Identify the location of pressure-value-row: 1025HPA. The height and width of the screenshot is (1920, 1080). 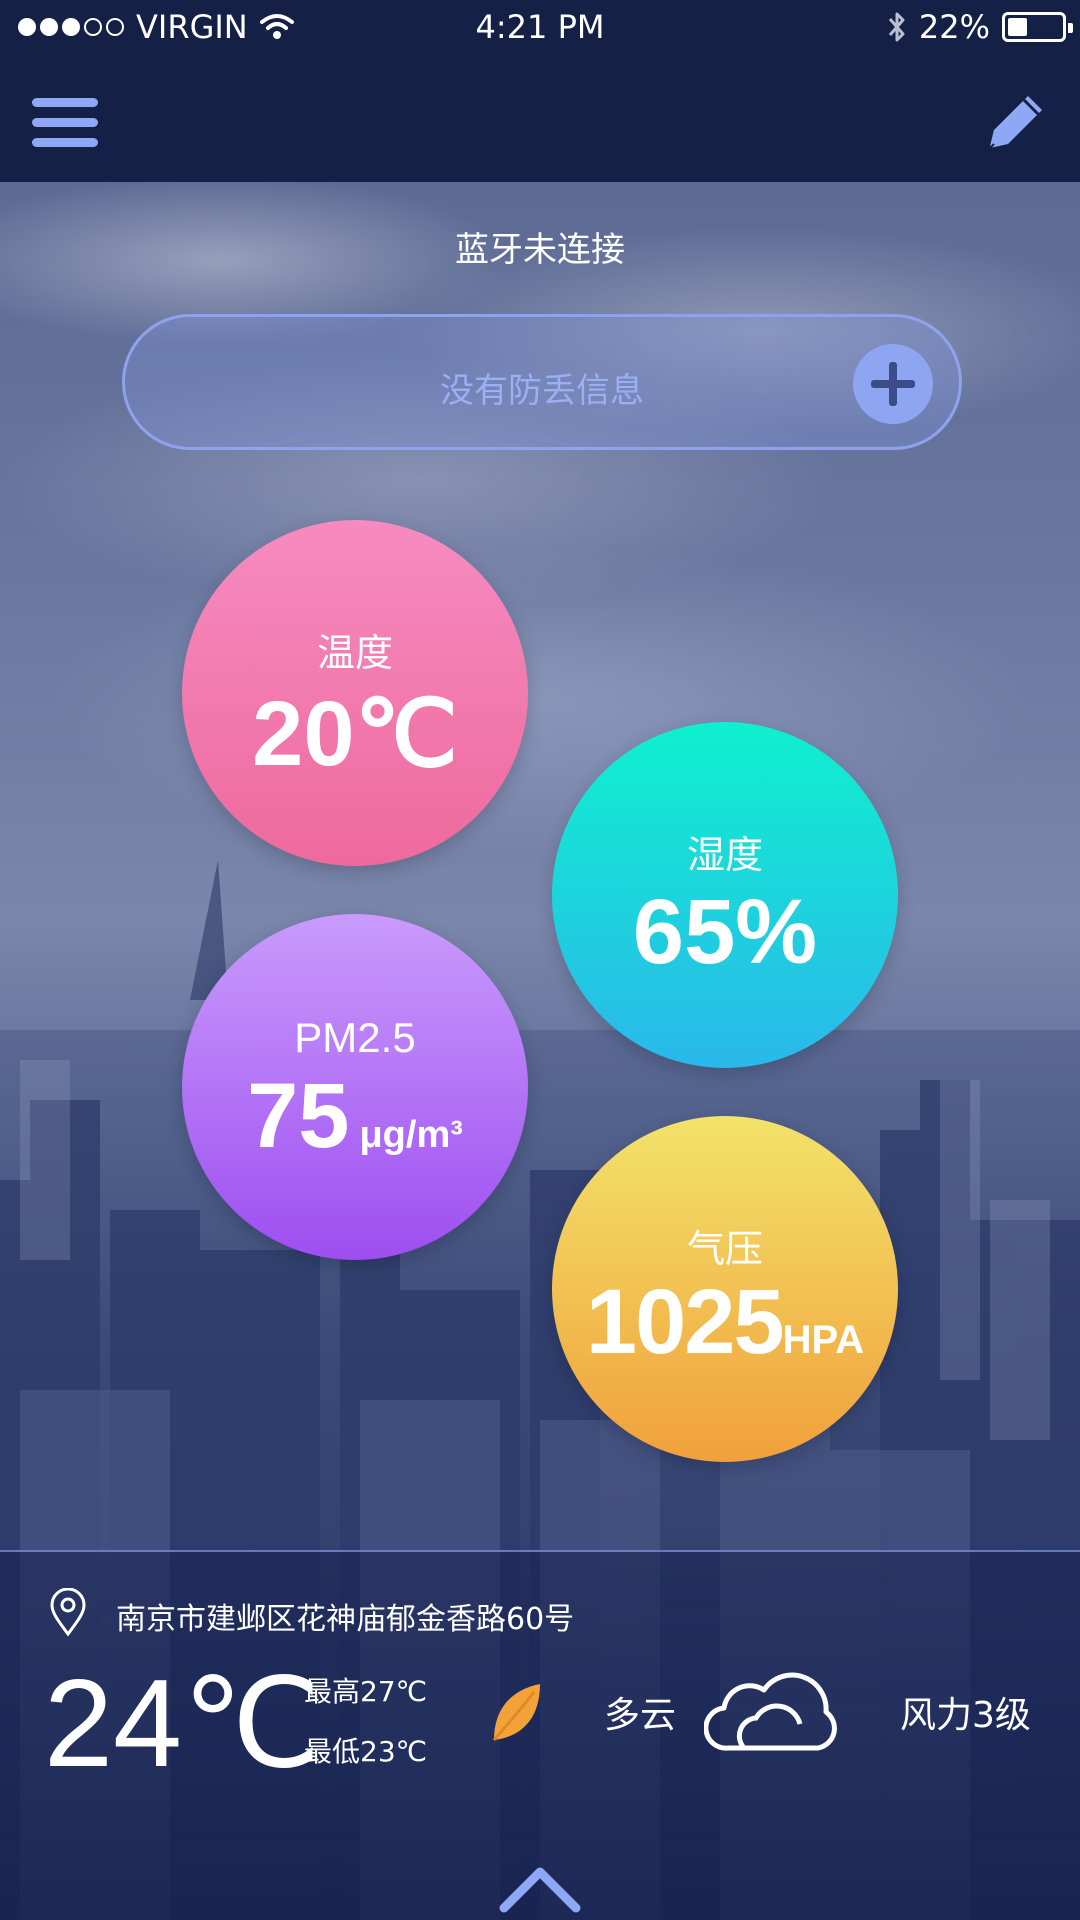
(725, 1322).